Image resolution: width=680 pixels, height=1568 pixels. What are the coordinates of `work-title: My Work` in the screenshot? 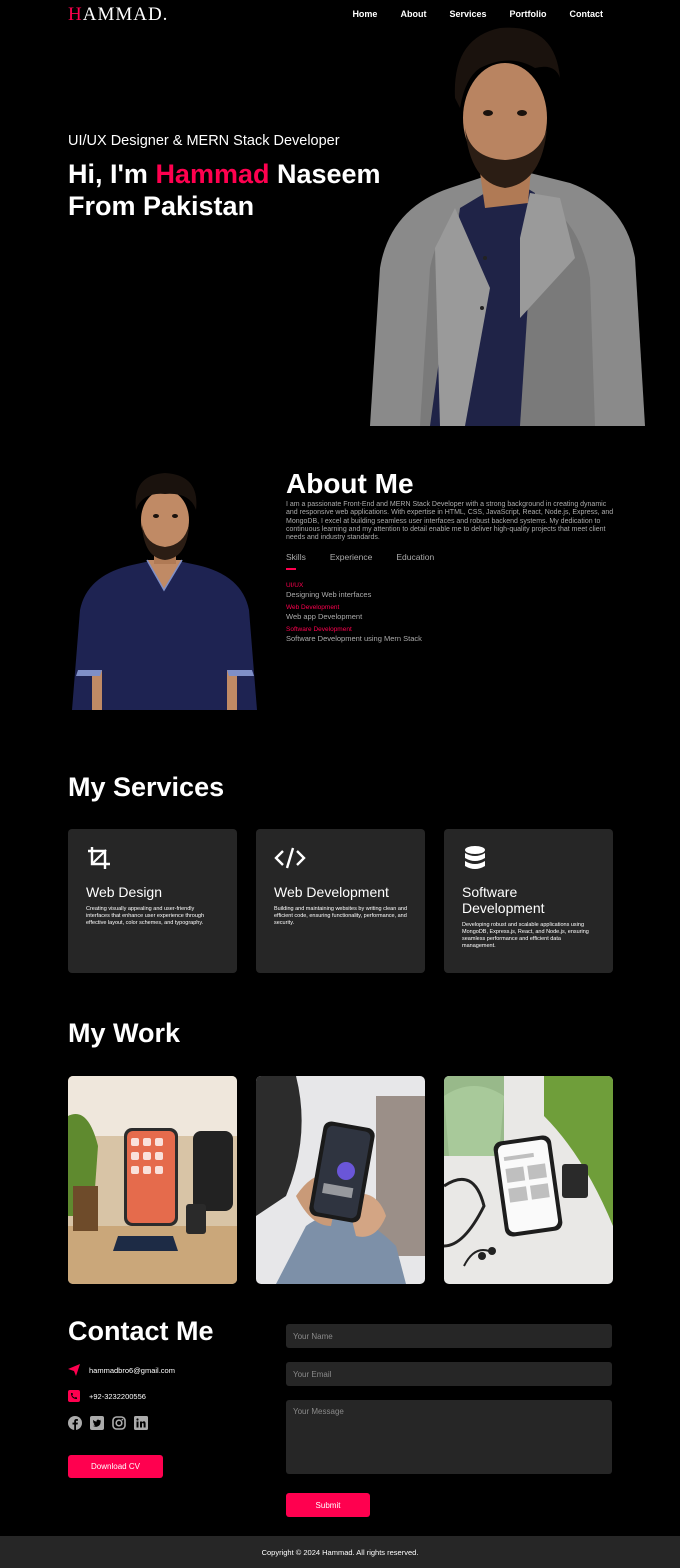 It's located at (124, 1033).